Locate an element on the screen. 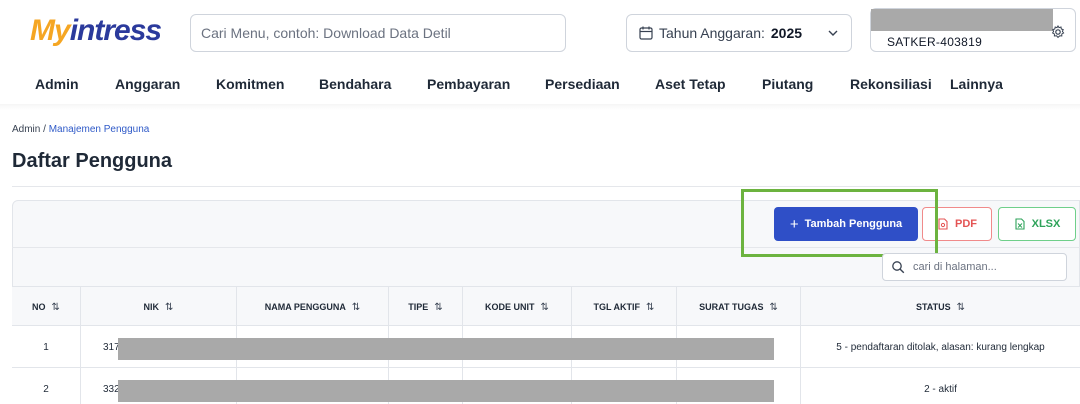 Image resolution: width=1080 pixels, height=404 pixels. gear-icon is located at coordinates (1058, 32).